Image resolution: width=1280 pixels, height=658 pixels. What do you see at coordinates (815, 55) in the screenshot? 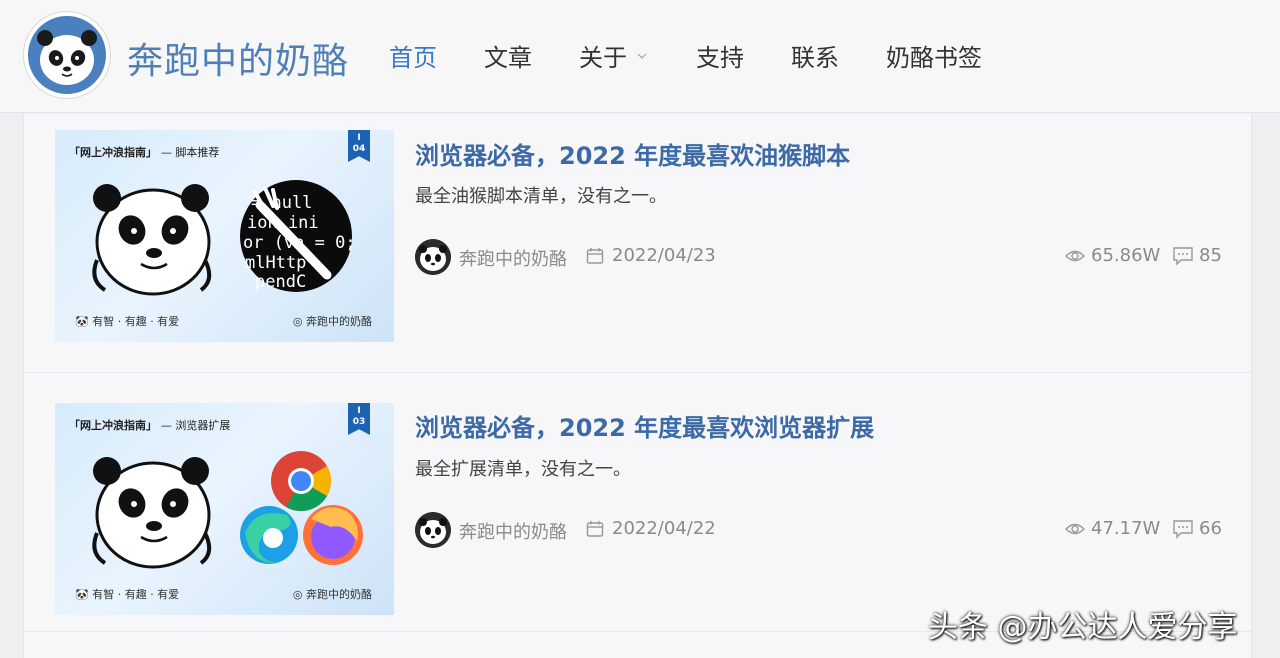
I see `nav-item-contact: 联系` at bounding box center [815, 55].